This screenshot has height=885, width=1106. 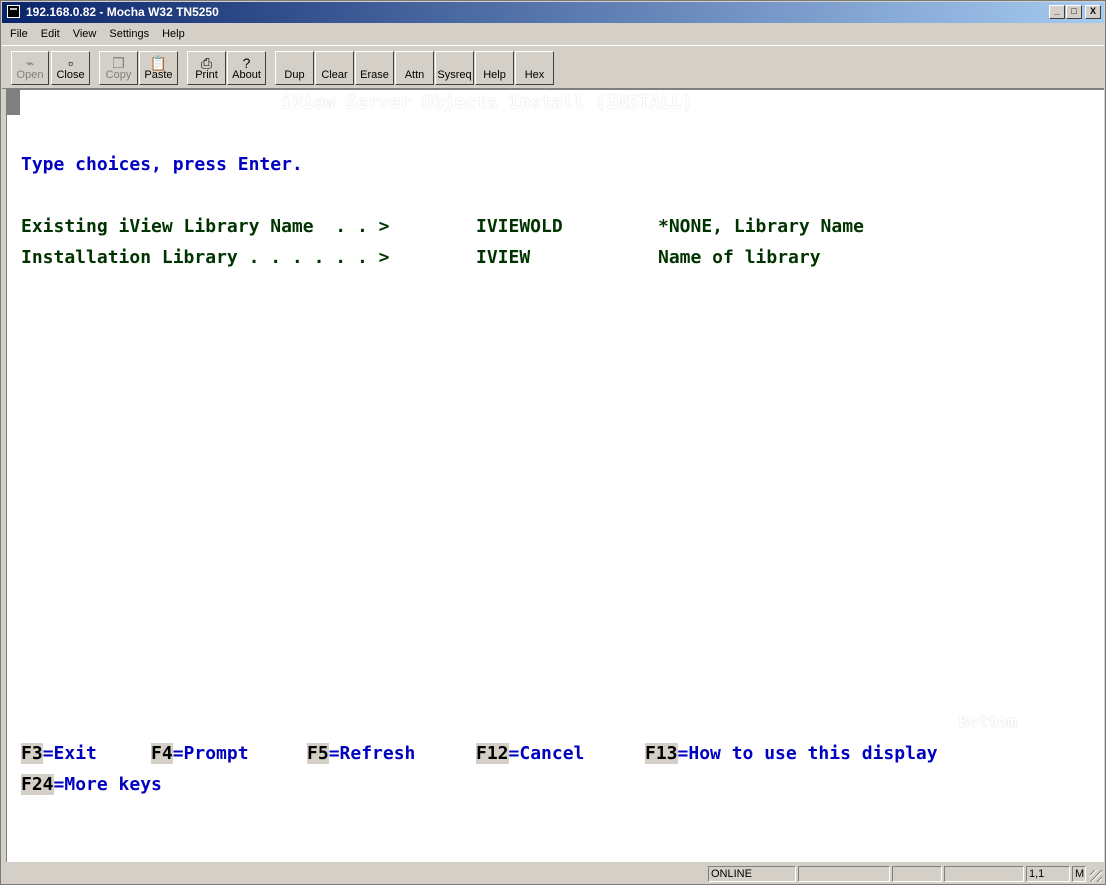 I want to click on cursor, so click(x=13, y=102).